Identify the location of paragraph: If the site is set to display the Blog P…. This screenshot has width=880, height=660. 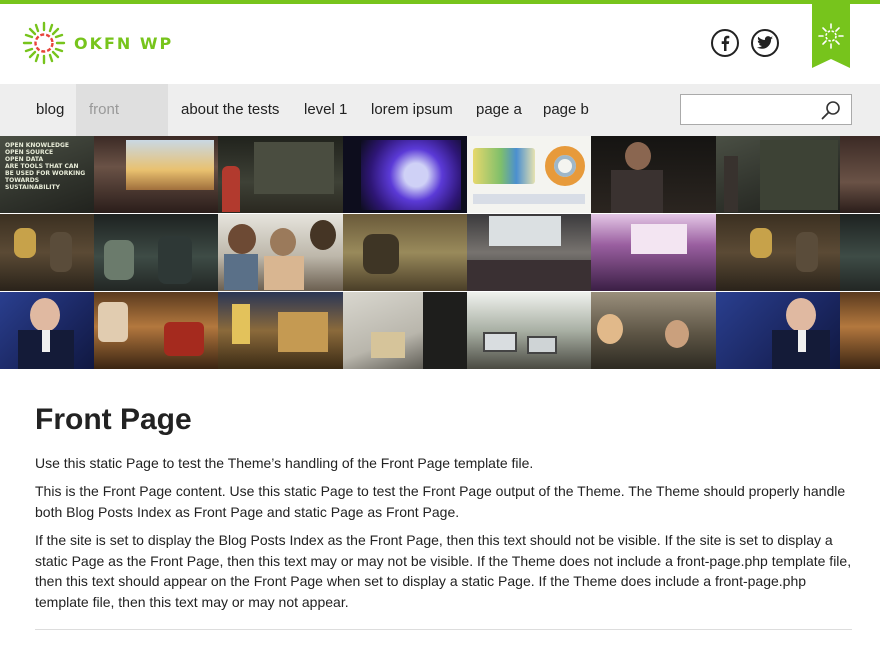
(443, 571).